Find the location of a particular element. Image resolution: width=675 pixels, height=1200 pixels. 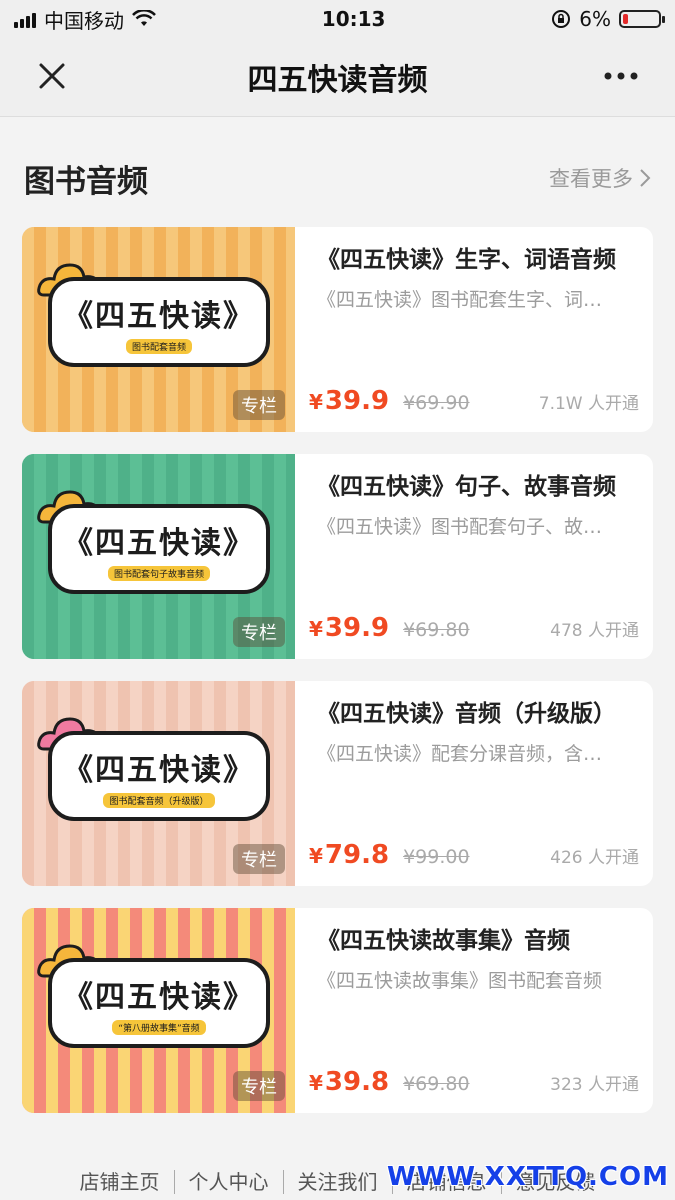

status-bar: 中国移动 10:13 6% is located at coordinates (337, 19).